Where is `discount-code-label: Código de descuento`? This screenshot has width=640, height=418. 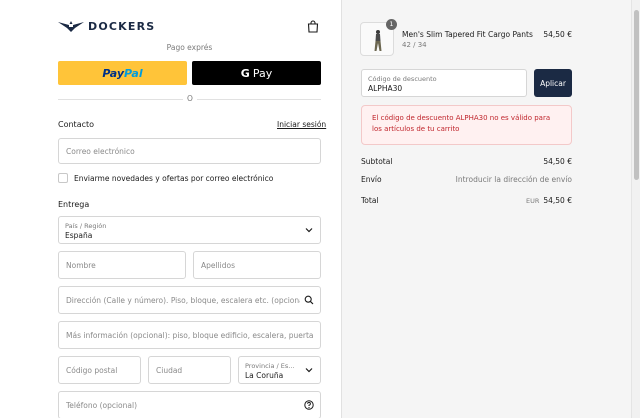
discount-code-label: Código de descuento is located at coordinates (402, 79).